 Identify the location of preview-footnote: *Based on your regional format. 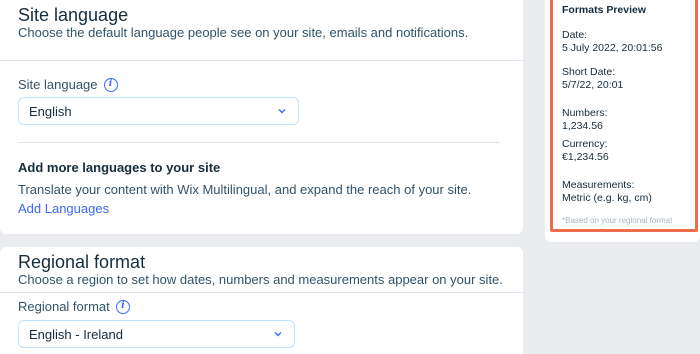
(617, 220).